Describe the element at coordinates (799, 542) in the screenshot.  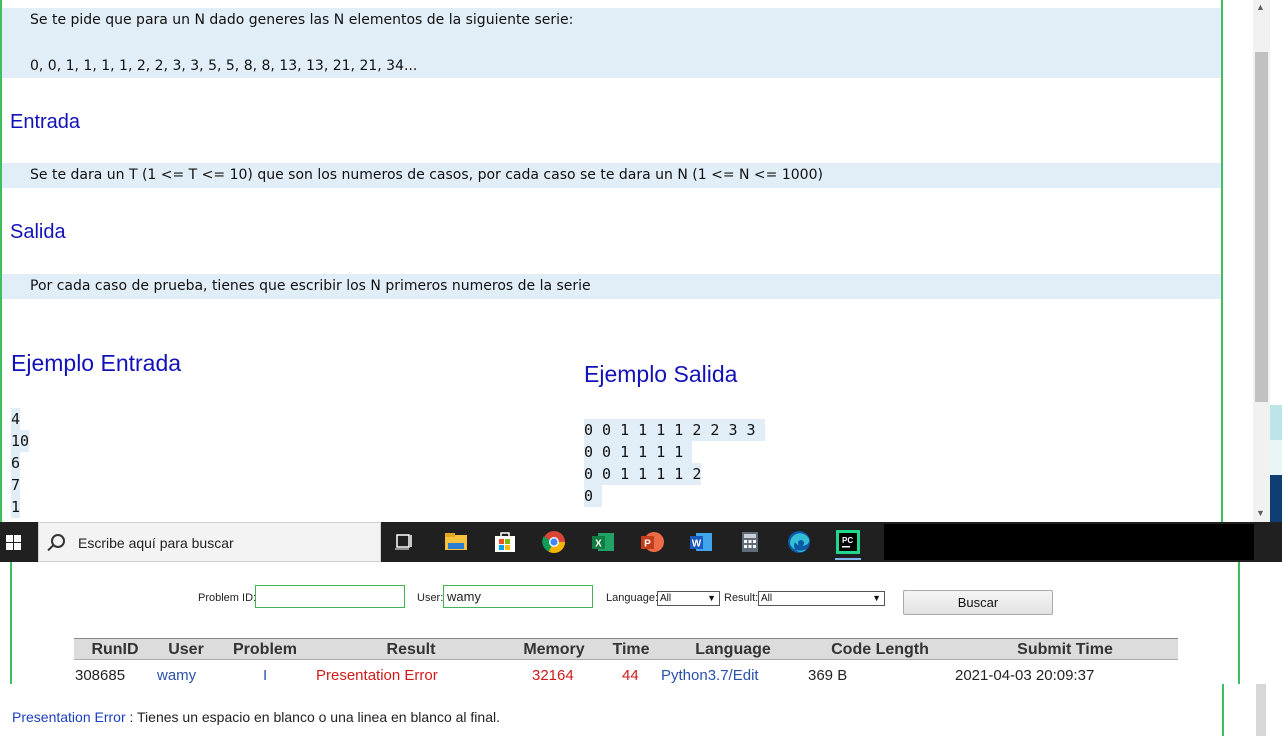
I see `edge-icon` at that location.